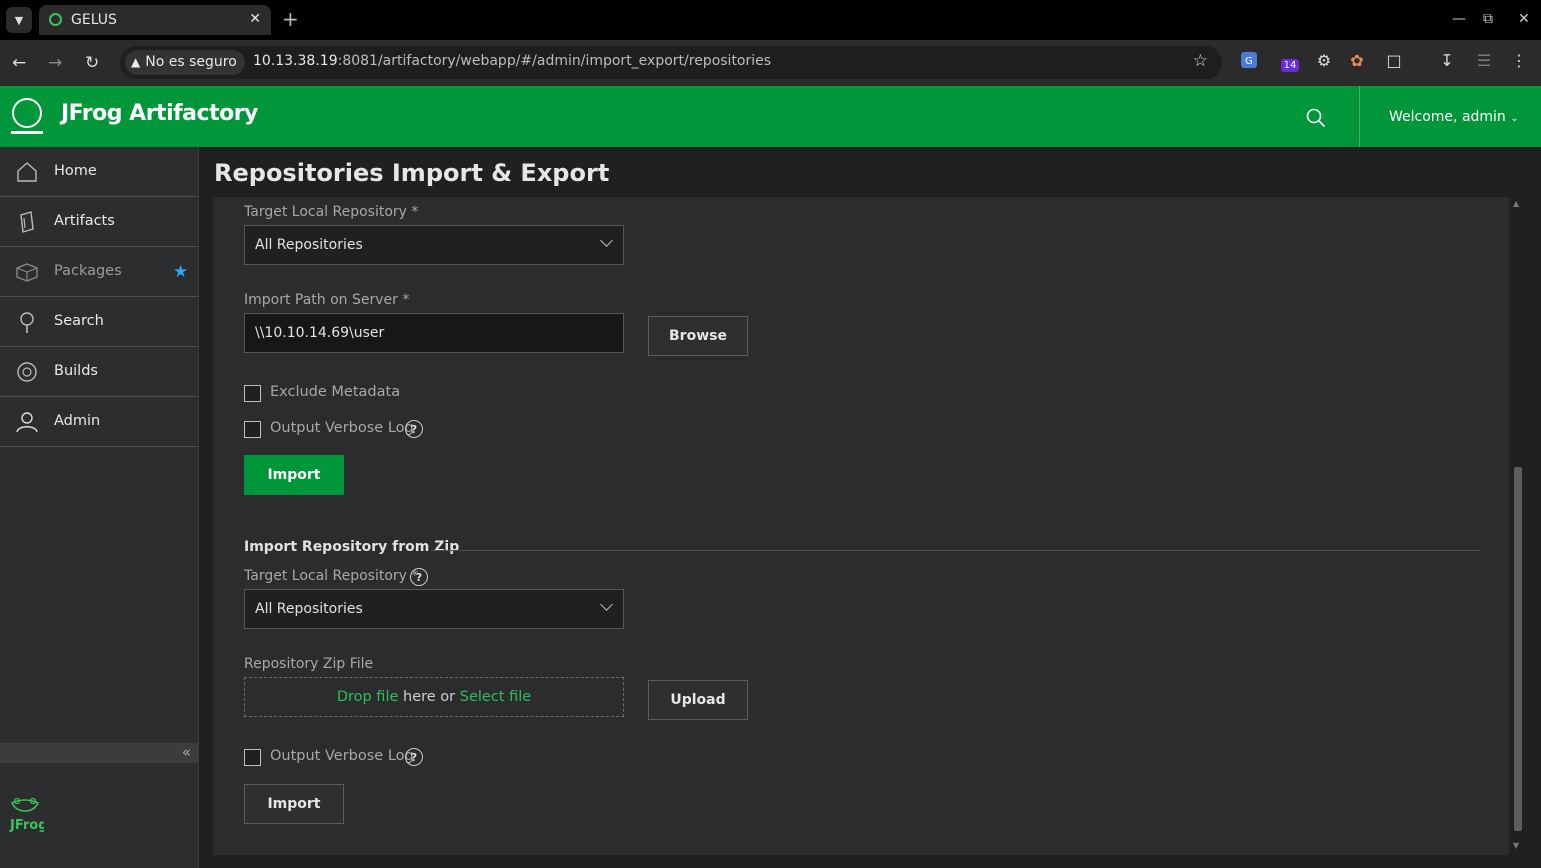  Describe the element at coordinates (19, 20) in the screenshot. I see `tab-search-button: ▼` at that location.